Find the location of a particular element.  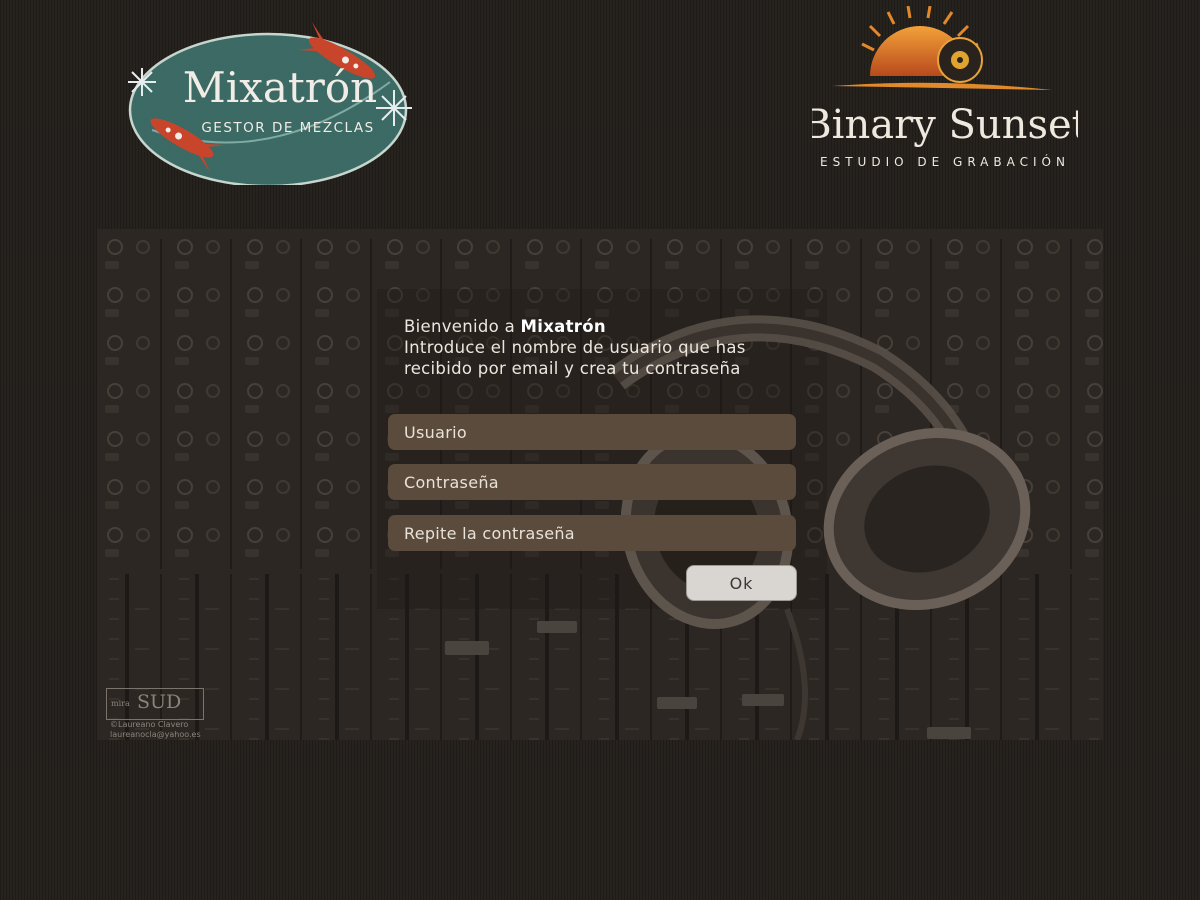

sunset-icon is located at coordinates (942, 48).